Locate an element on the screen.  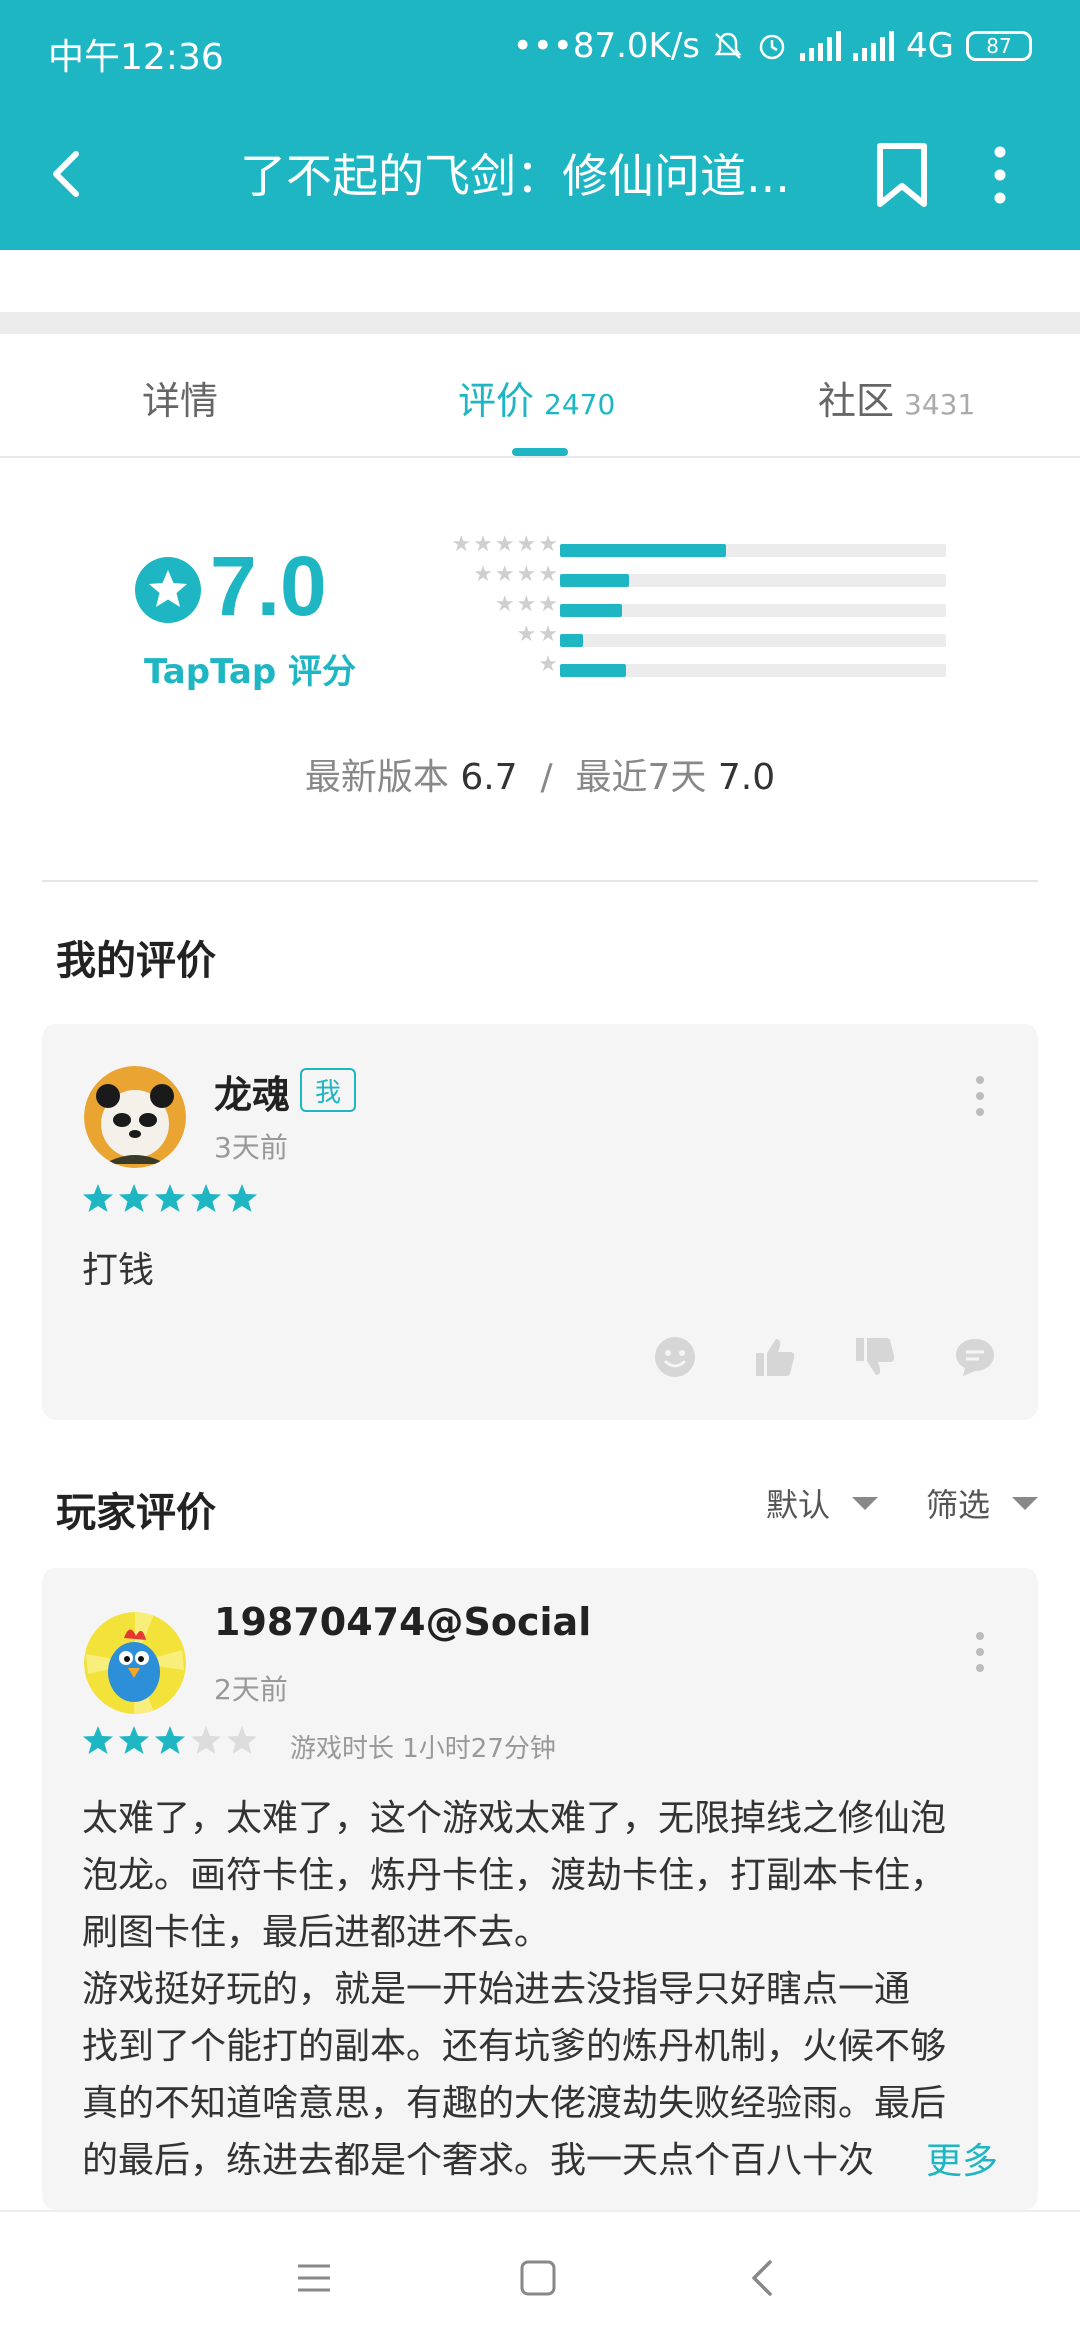
rating-bar-4: ★★★★ is located at coordinates (690, 576).